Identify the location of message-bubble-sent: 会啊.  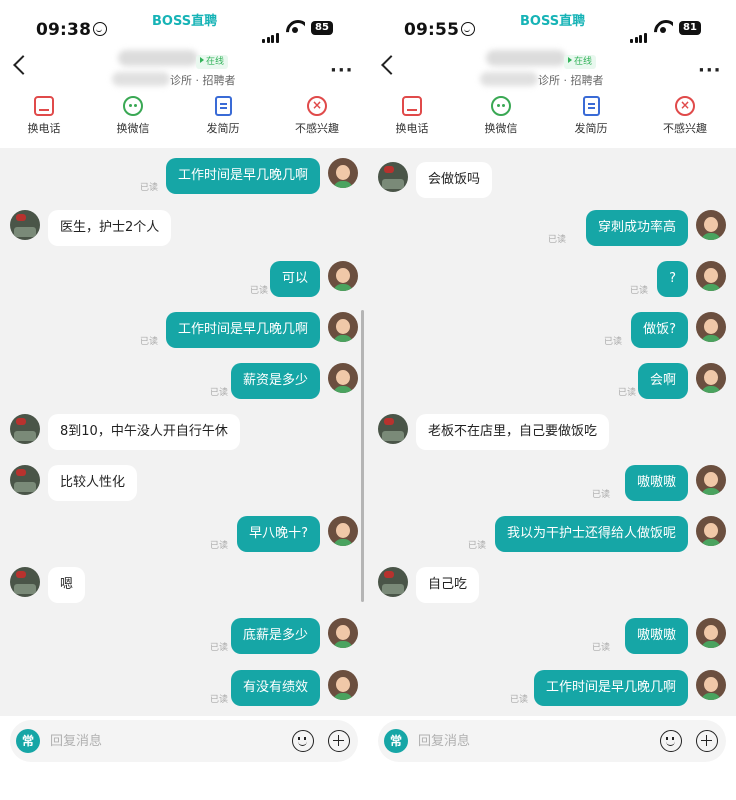
(662, 381).